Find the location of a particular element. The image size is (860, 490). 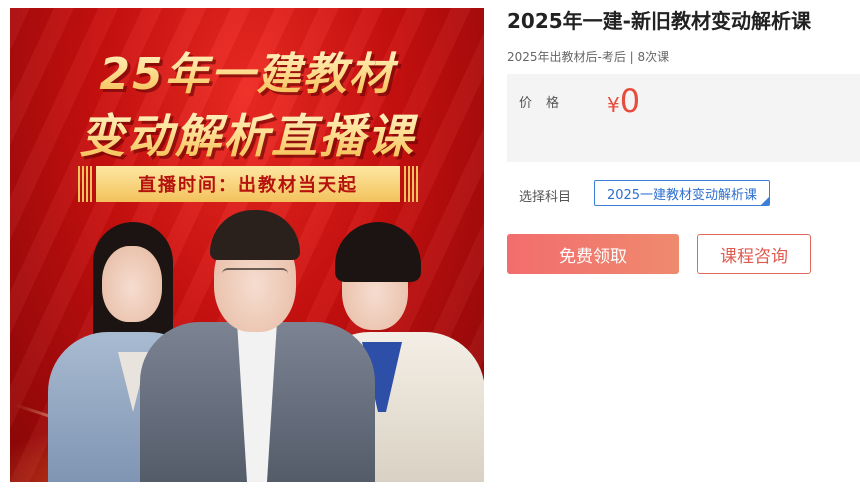

banner-title-line1: 25年一建教材 is located at coordinates (247, 70).